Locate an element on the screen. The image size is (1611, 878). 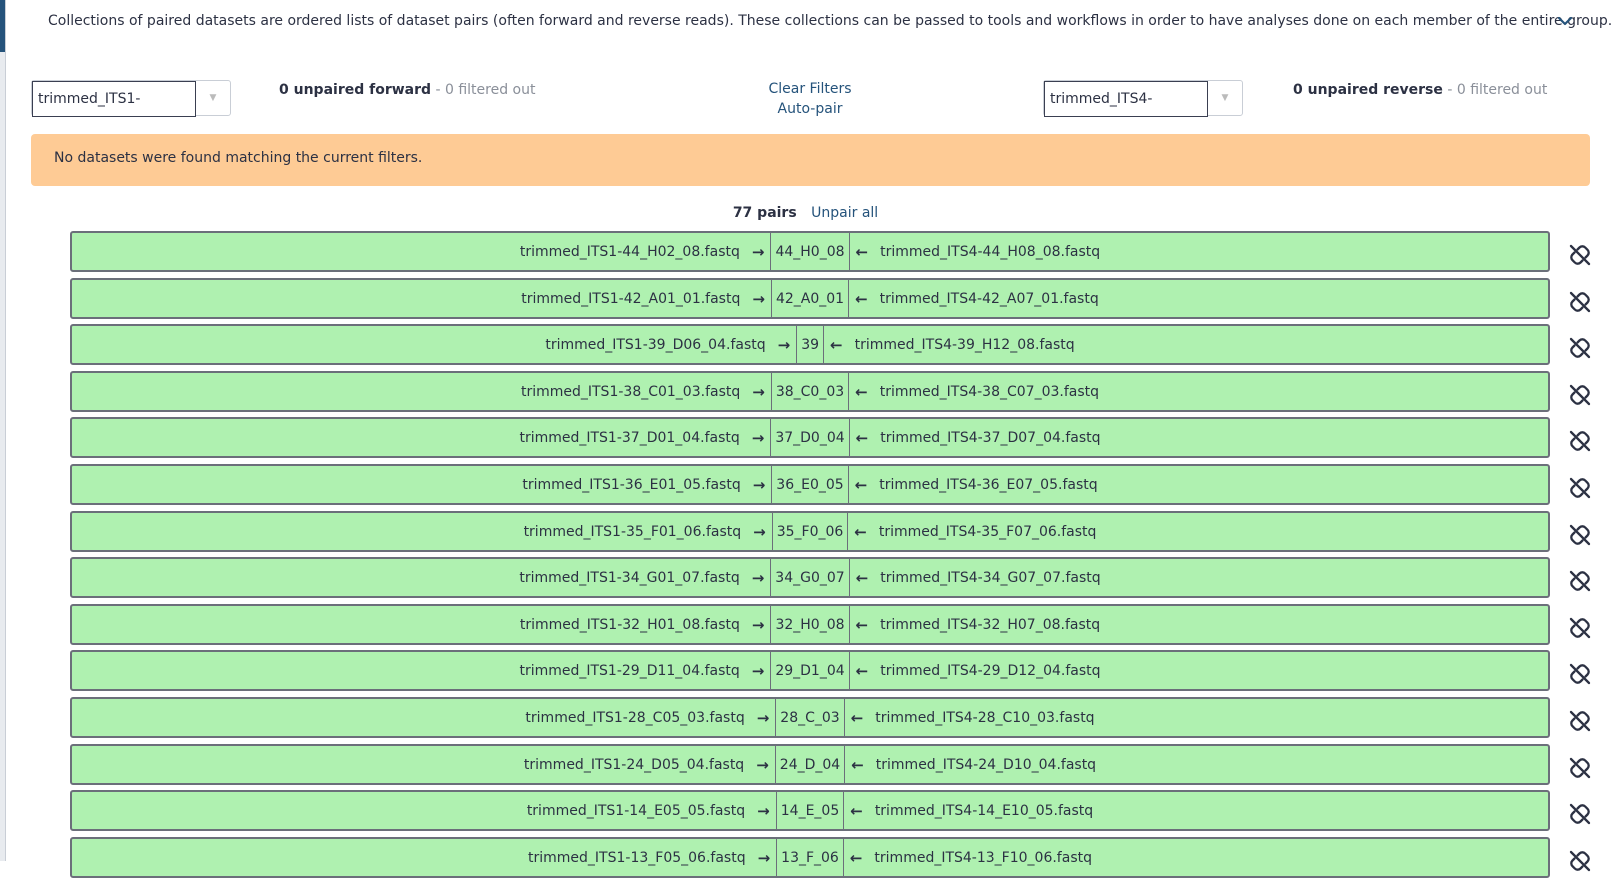
pair-reverse-dataset: trimmed_ITS4-38_C07_03.fastq is located at coordinates (989, 391).